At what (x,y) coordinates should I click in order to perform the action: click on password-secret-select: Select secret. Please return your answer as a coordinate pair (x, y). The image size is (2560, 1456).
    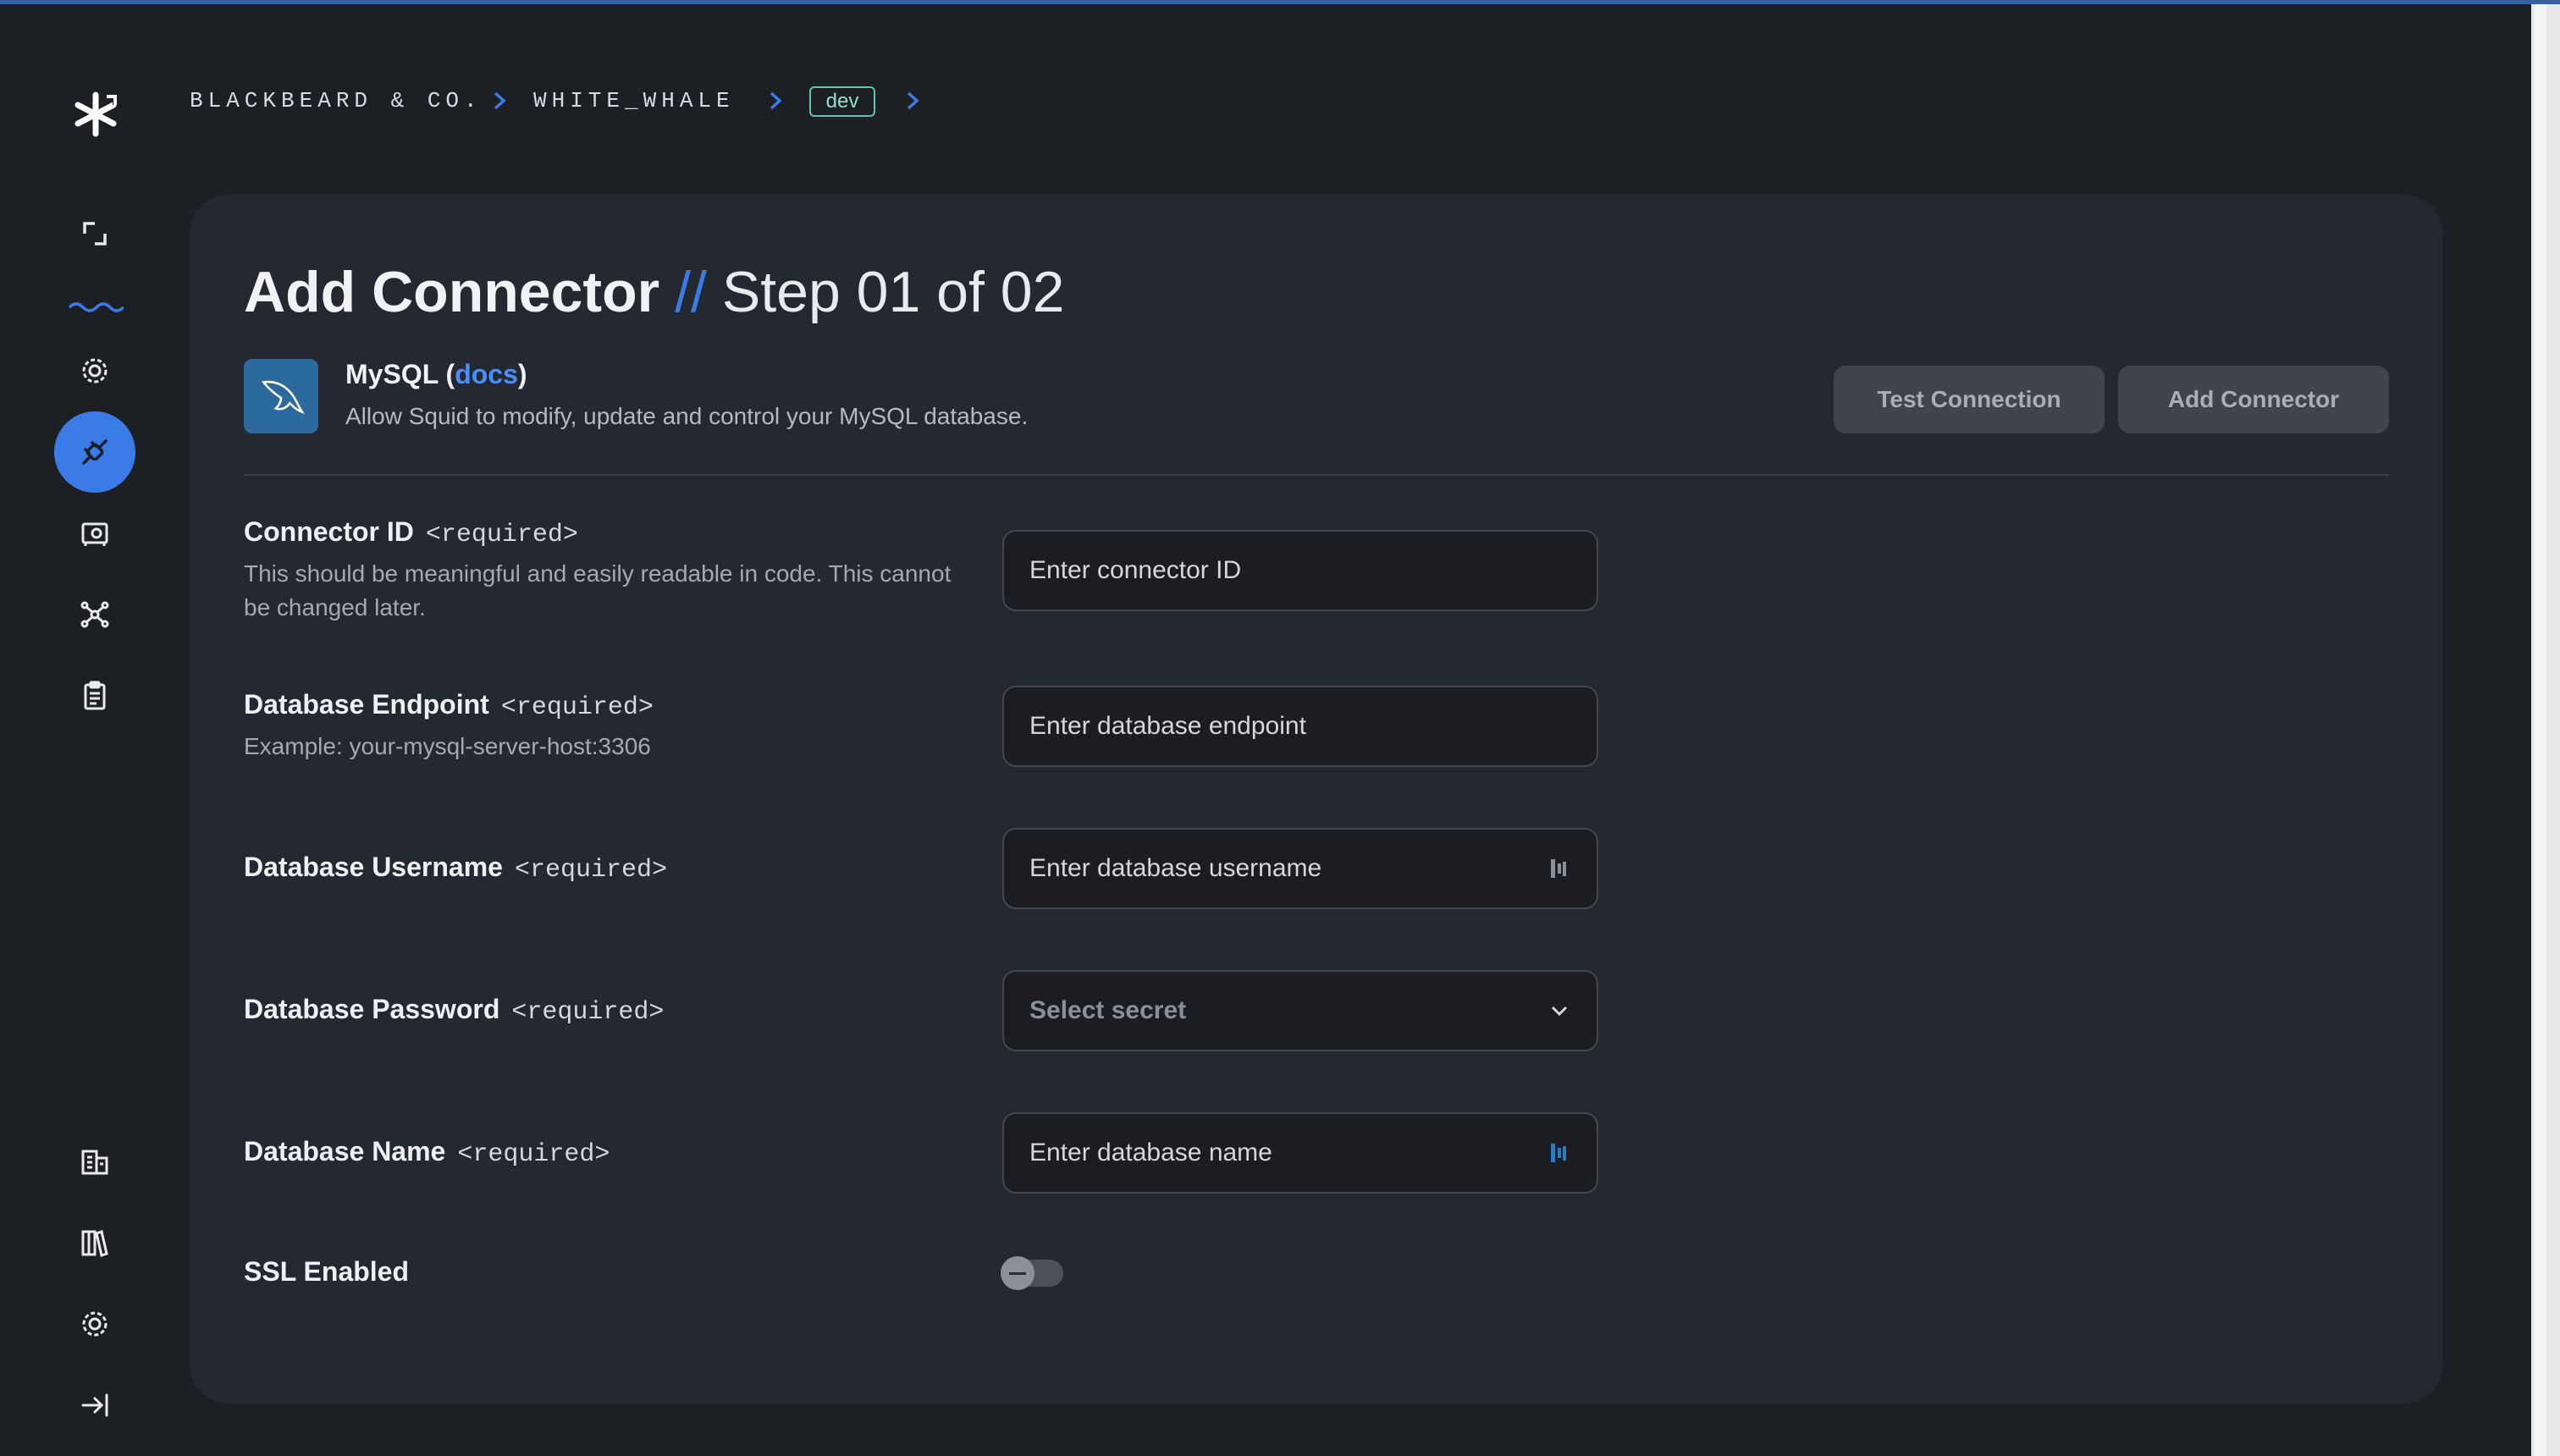
    Looking at the image, I should click on (1300, 1010).